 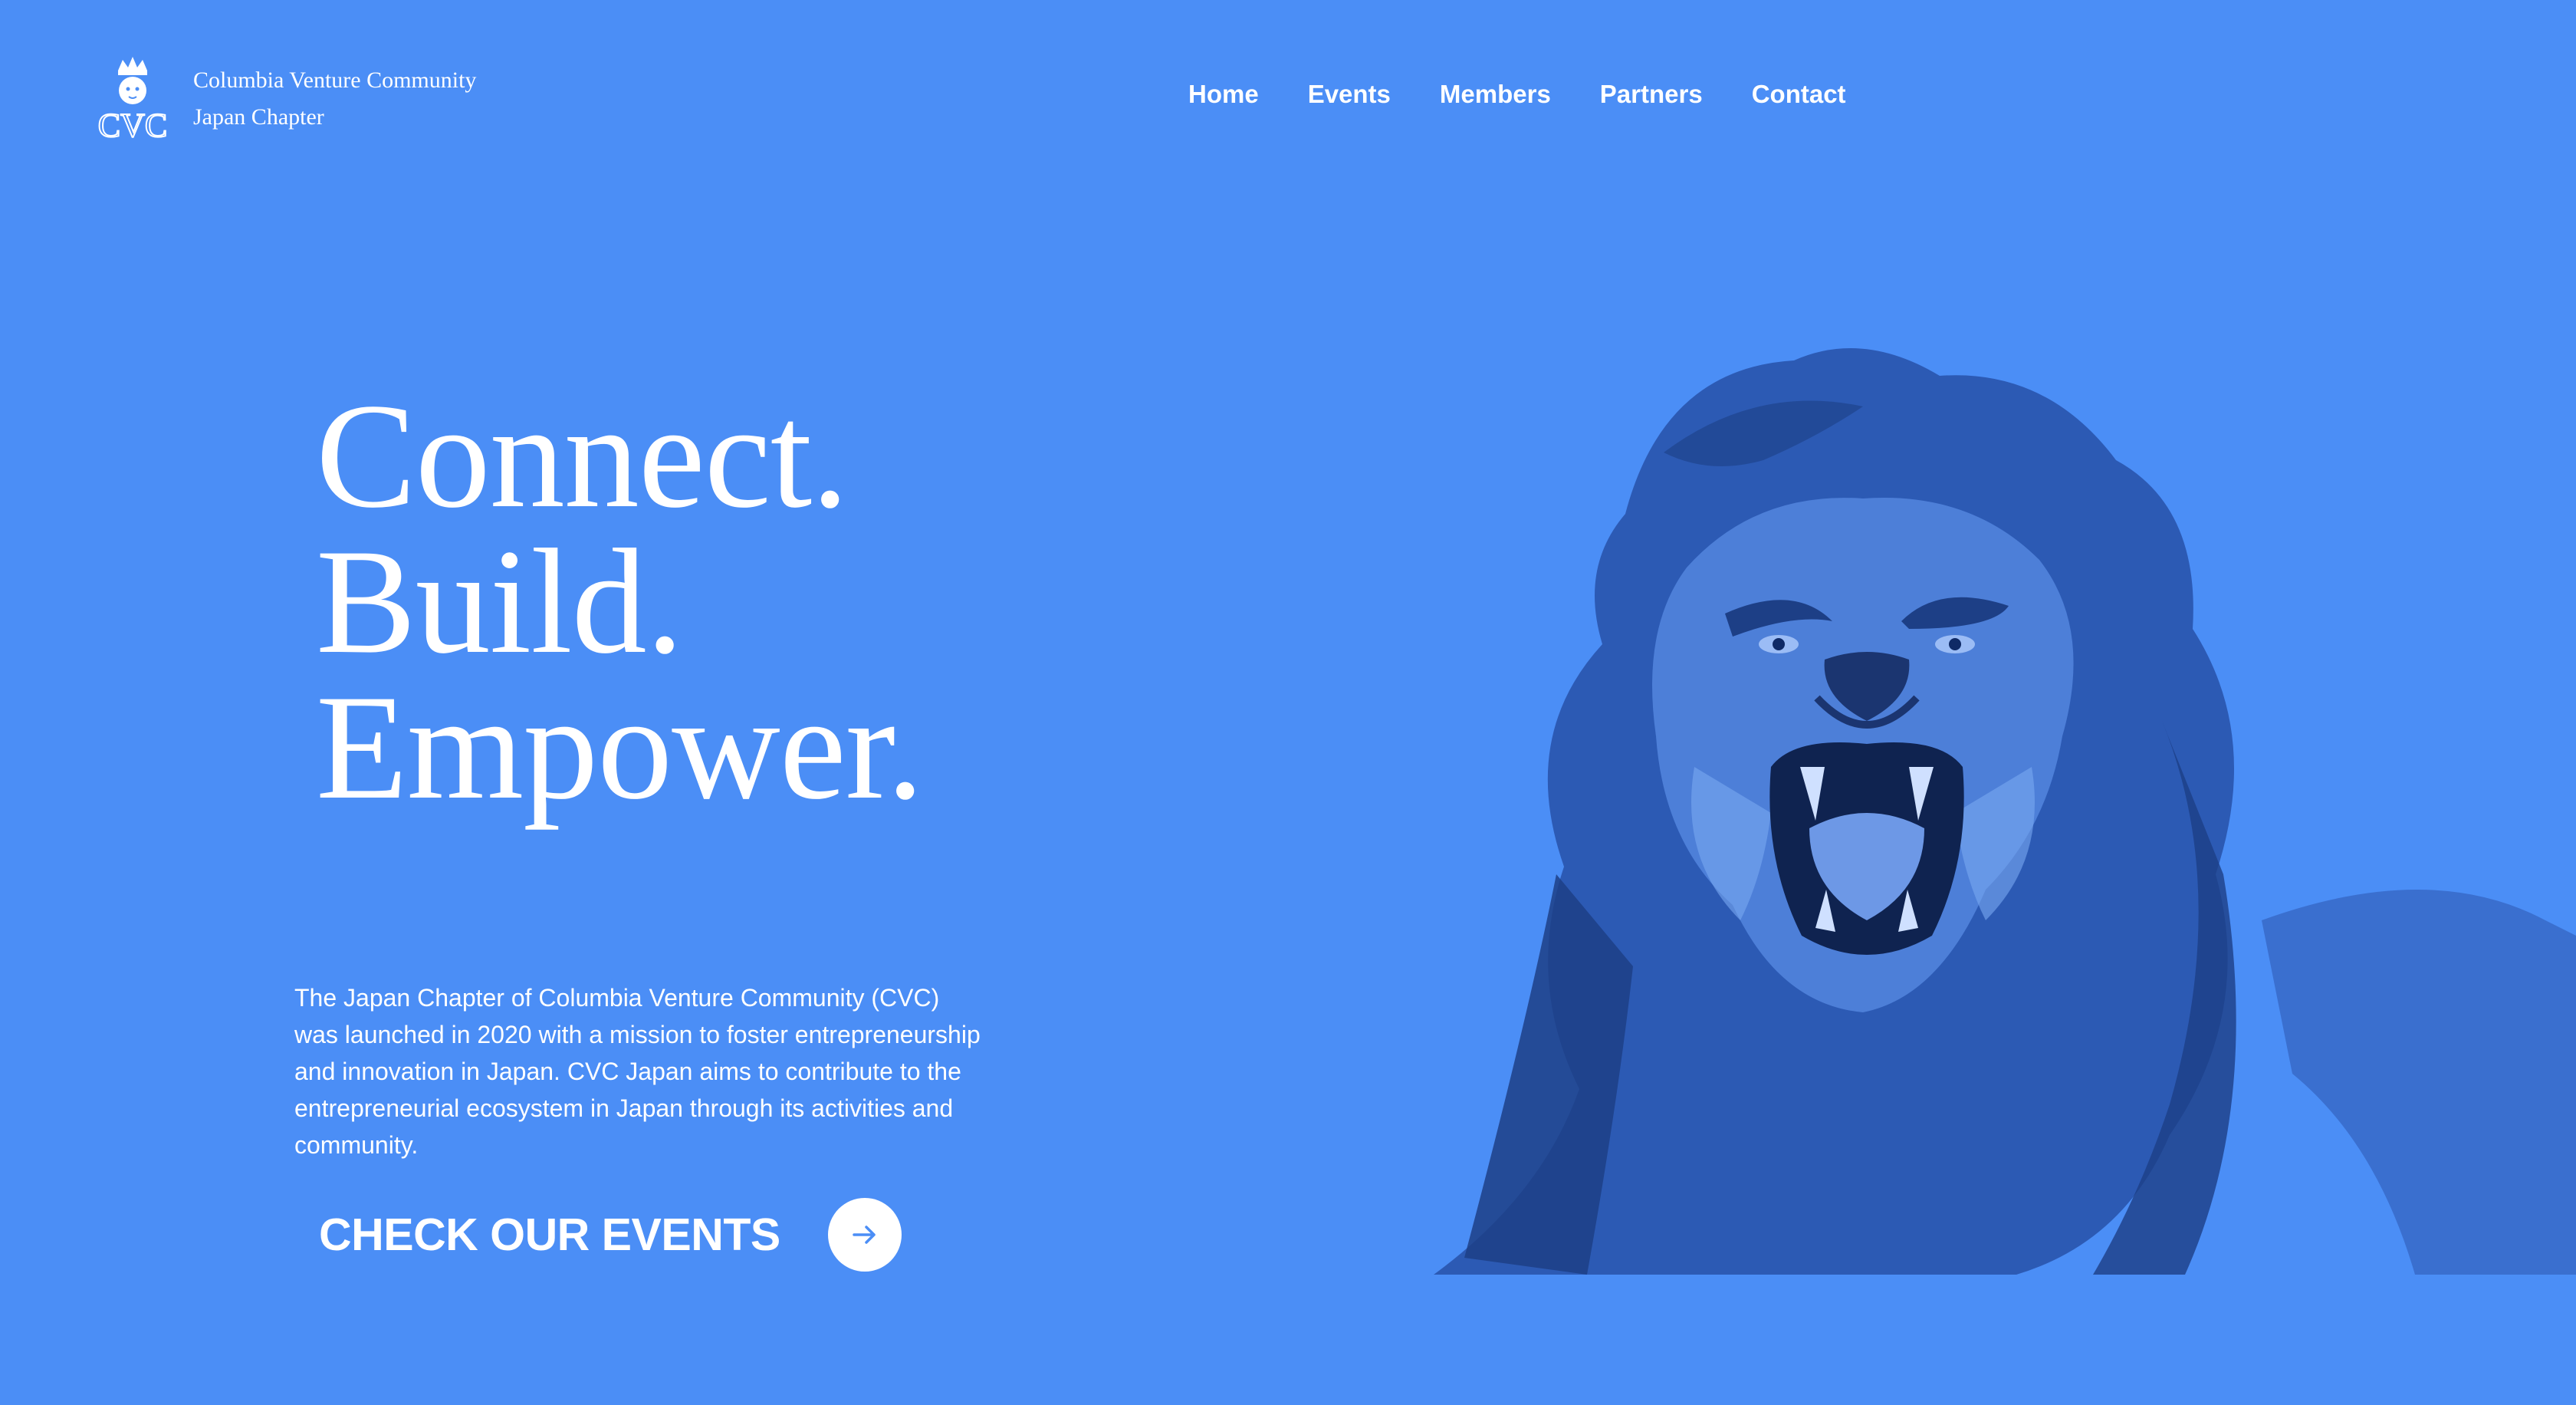 I want to click on lion-body, so click(x=2419, y=1083).